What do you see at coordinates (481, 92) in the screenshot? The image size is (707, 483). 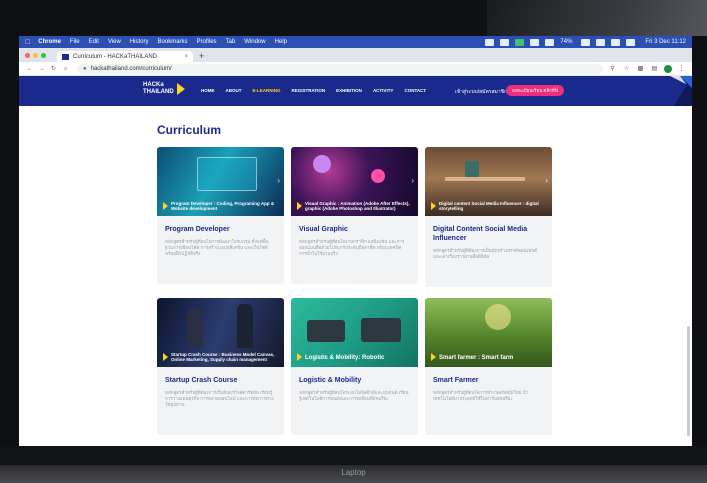 I see `login-link: เข้าสู่ระบบ/สมัครสมาชิก` at bounding box center [481, 92].